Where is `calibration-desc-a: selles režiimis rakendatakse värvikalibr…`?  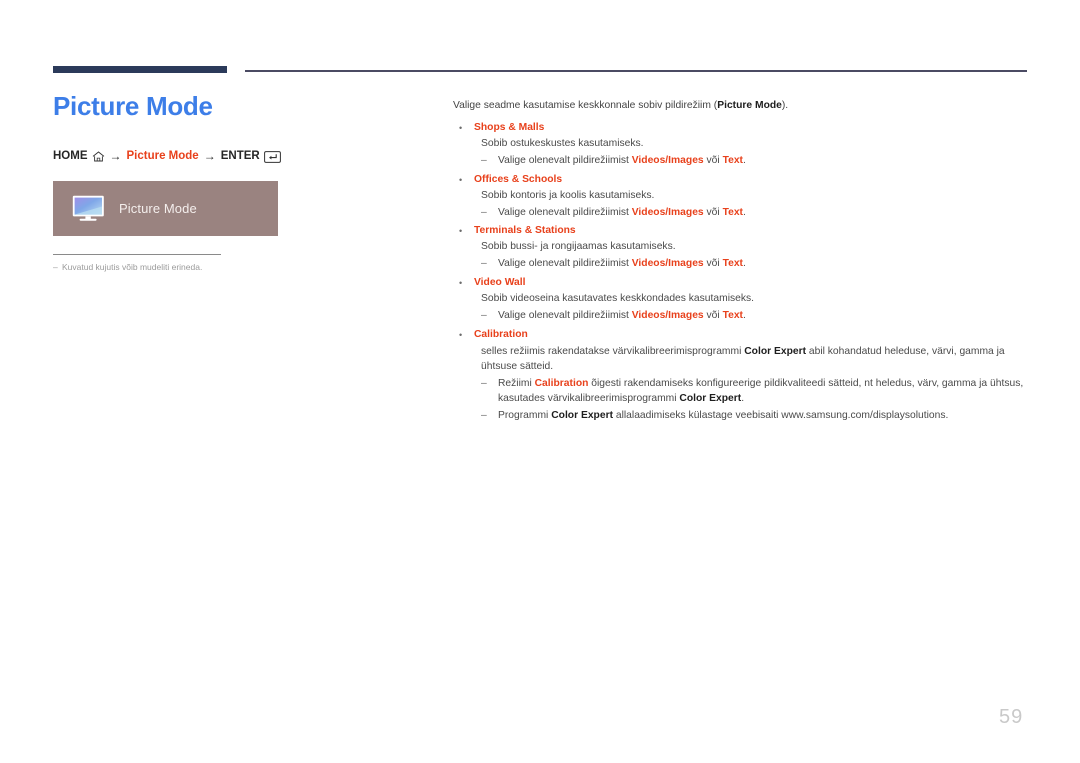
calibration-desc-a: selles režiimis rakendatakse värvikalibr… is located at coordinates (613, 351).